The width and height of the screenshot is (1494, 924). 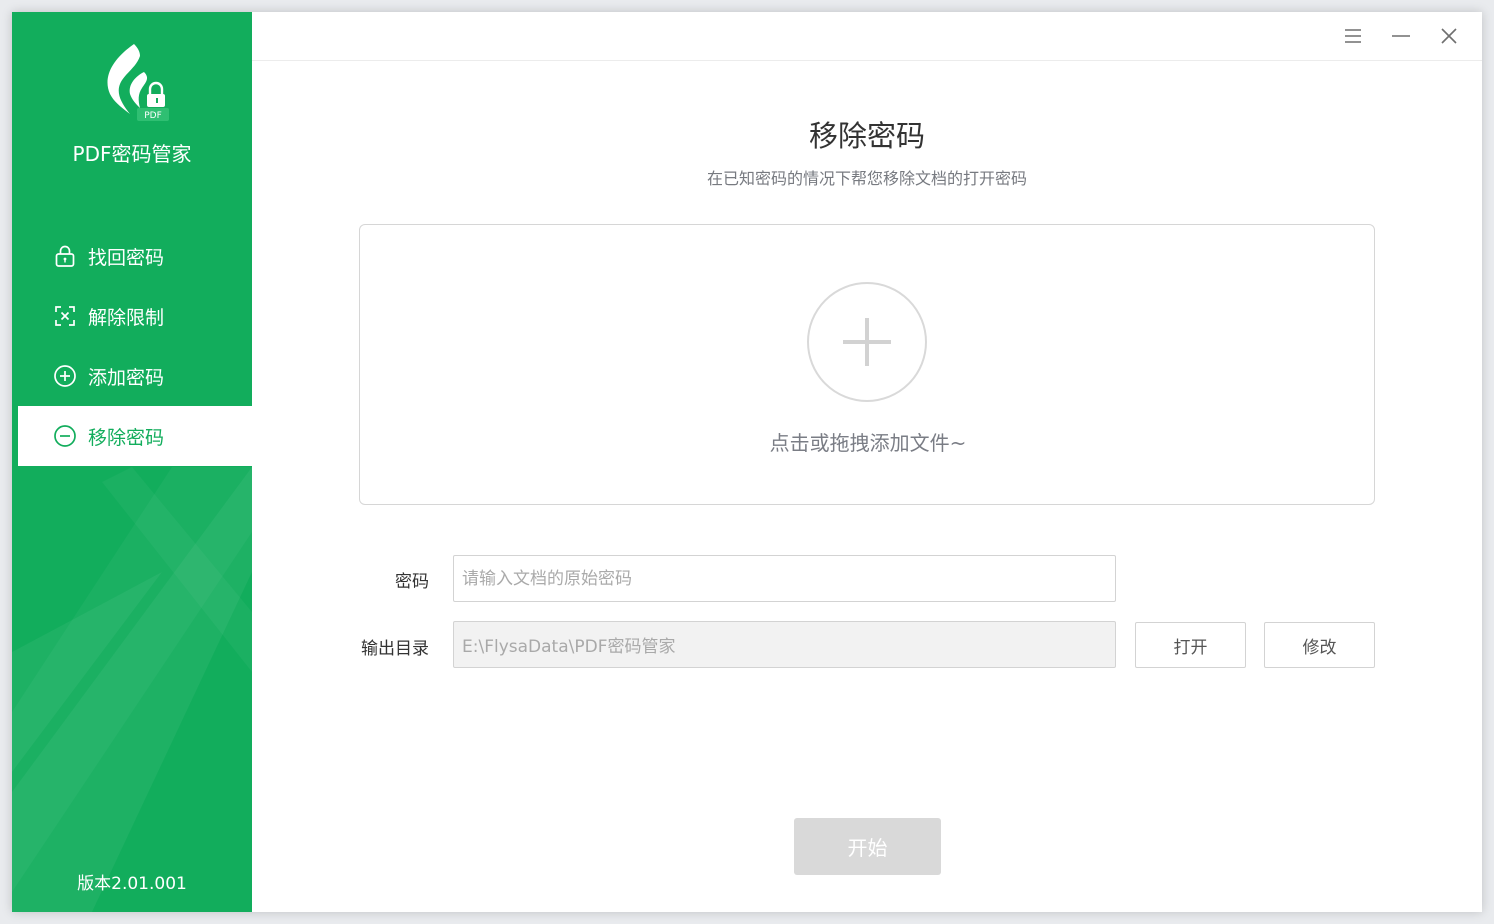 I want to click on sidebar-item-label: 解除限制, so click(x=126, y=317).